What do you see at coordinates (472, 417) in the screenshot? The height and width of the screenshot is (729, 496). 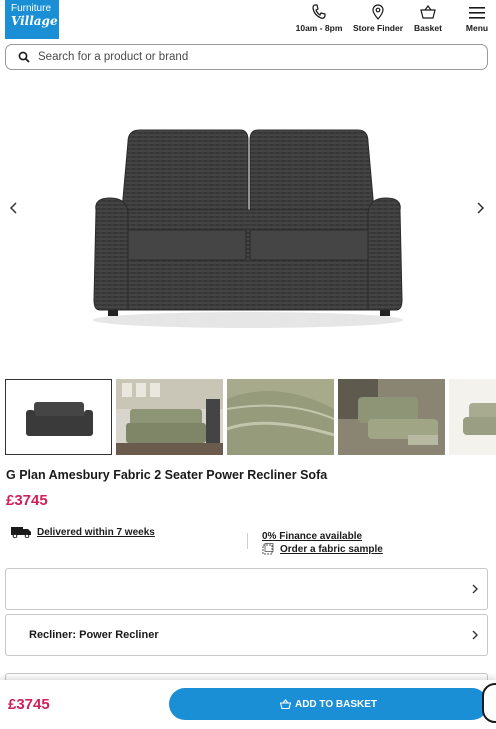 I see `thumbnail-green-sofa-partial` at bounding box center [472, 417].